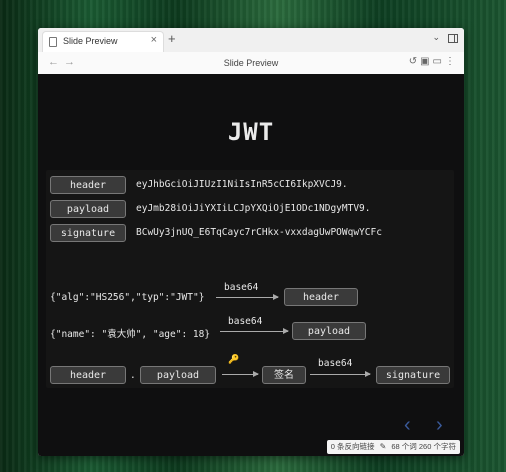 This screenshot has width=506, height=472. What do you see at coordinates (453, 38) in the screenshot?
I see `sidebar-toggle-icon` at bounding box center [453, 38].